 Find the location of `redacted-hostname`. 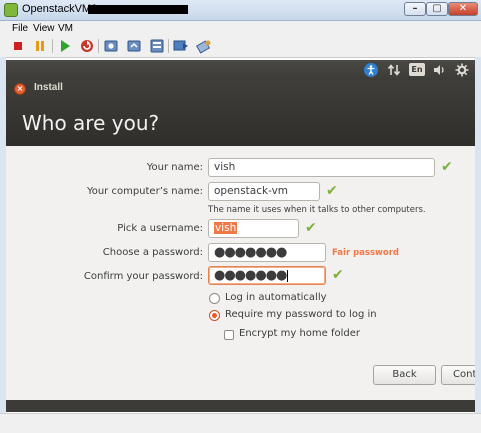

redacted-hostname is located at coordinates (138, 9).